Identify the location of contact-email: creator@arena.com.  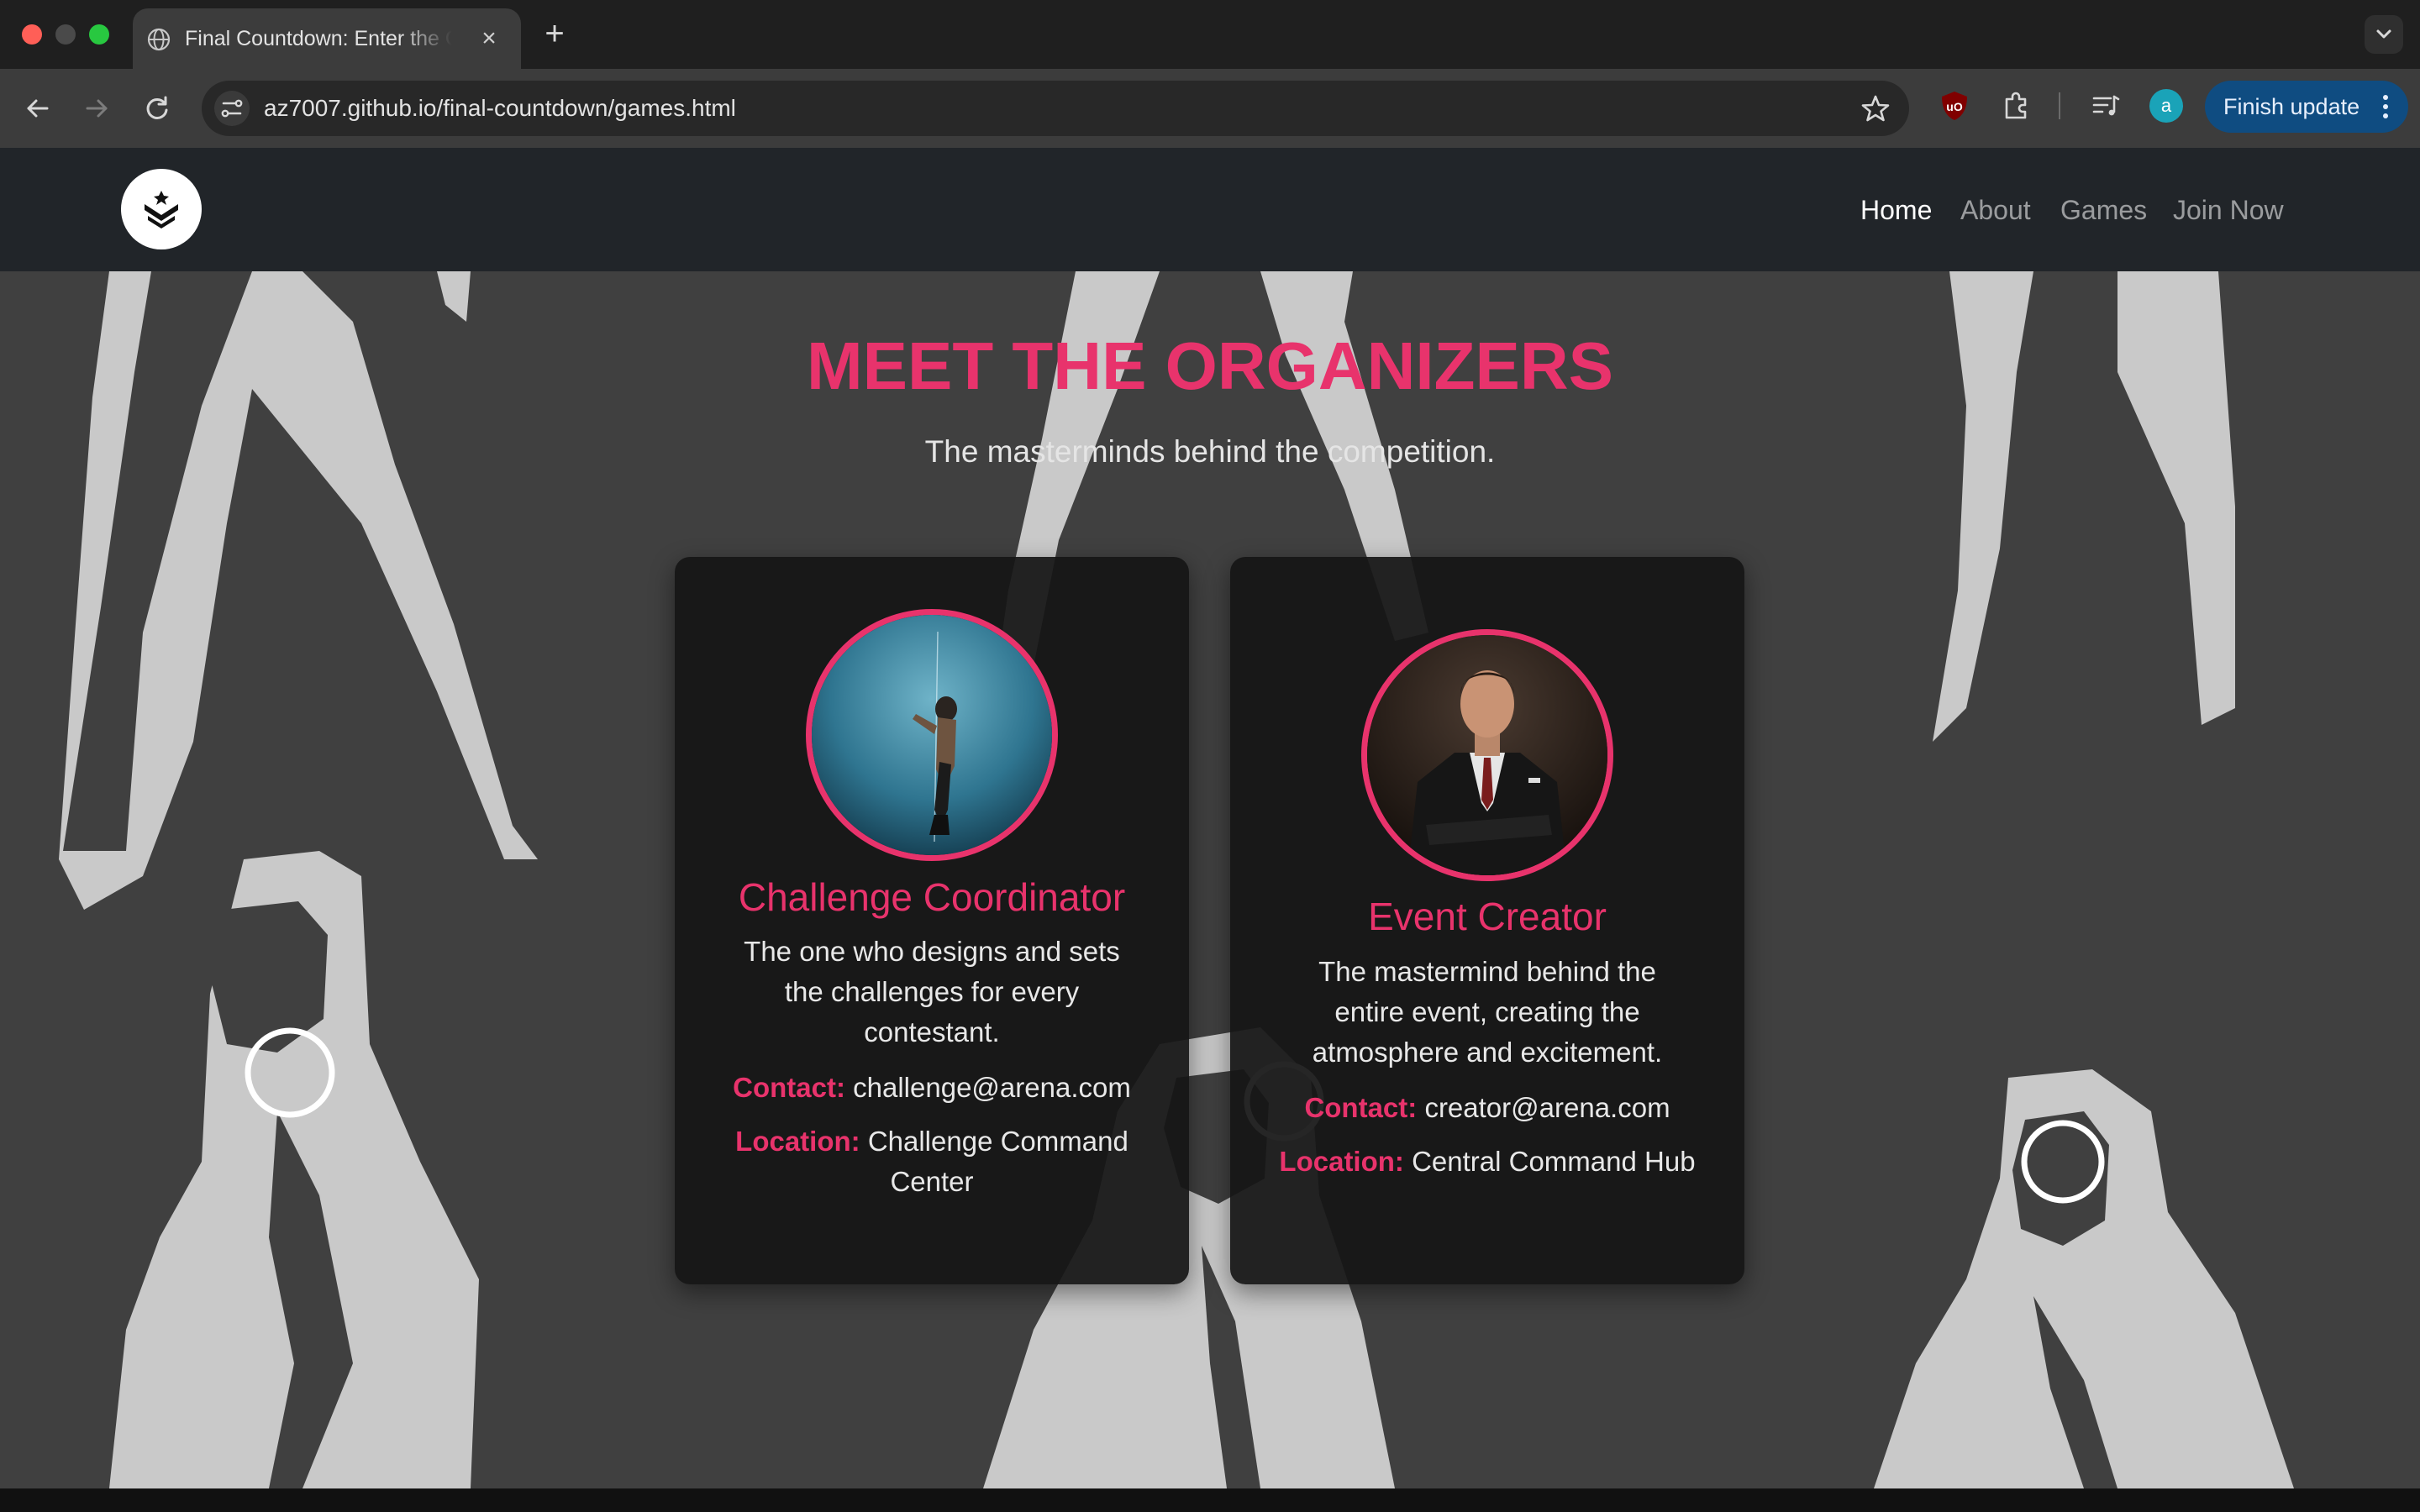
(1547, 1107).